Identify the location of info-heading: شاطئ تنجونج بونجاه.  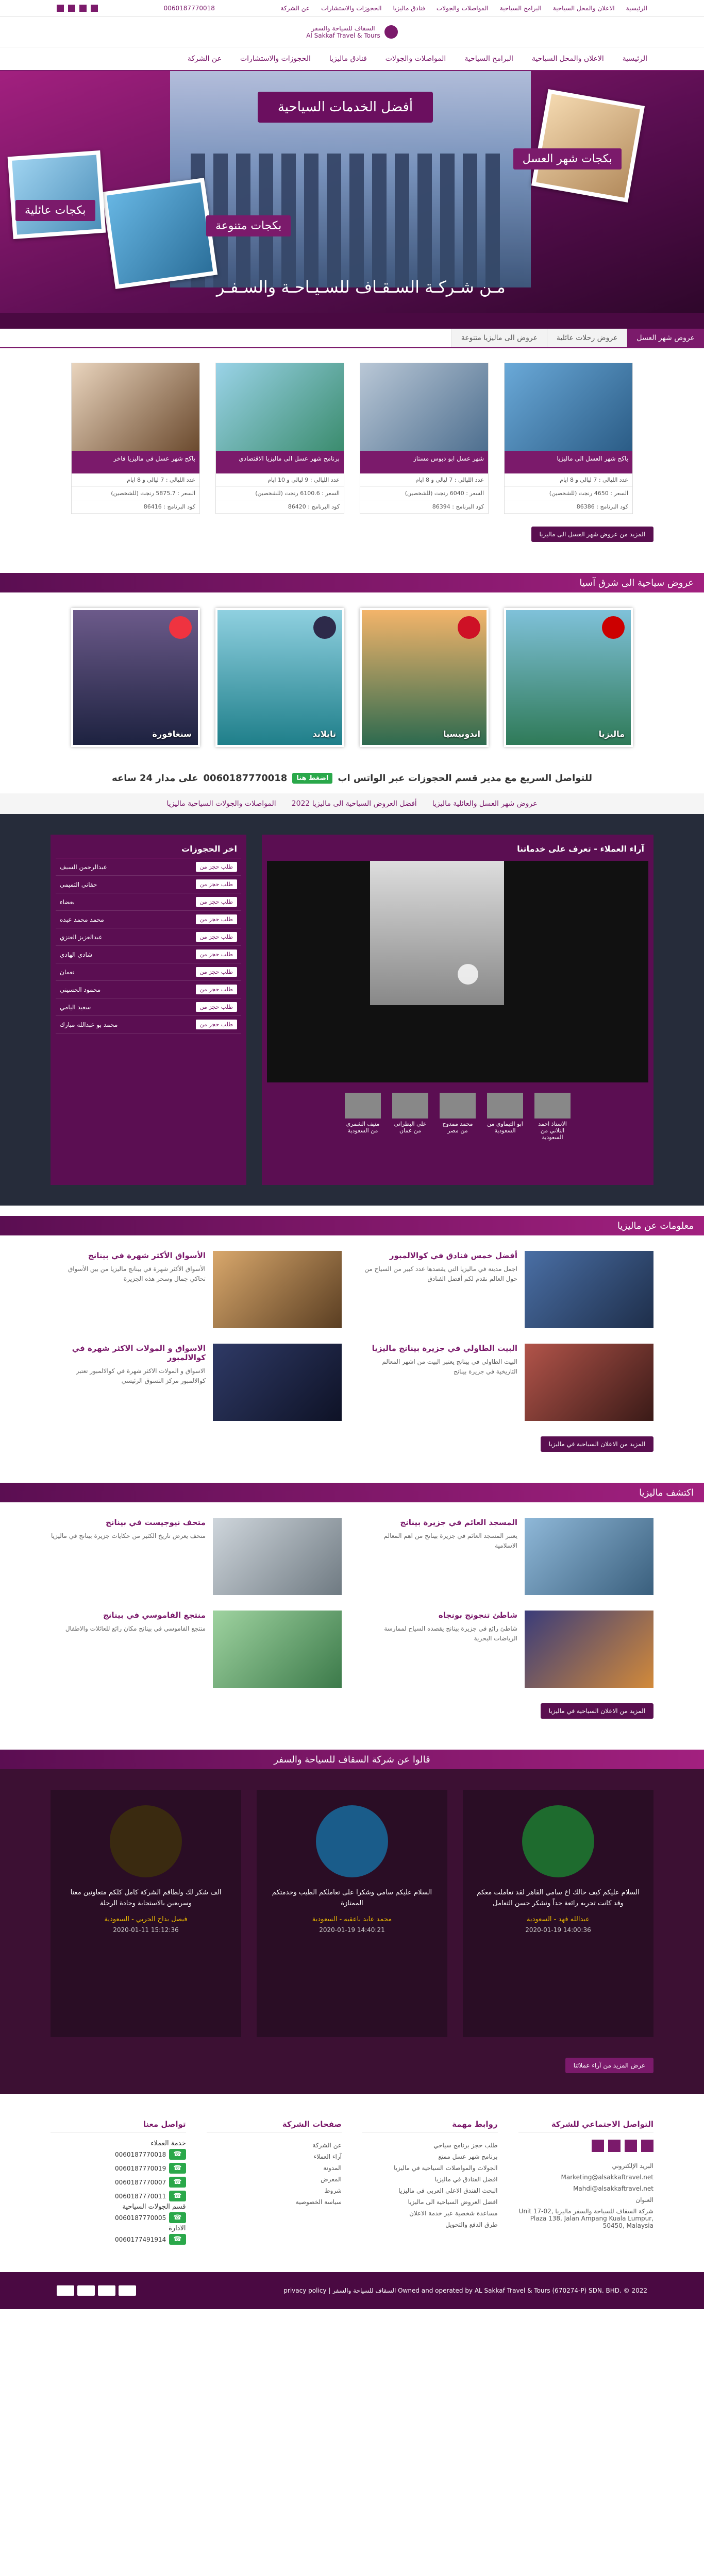
(440, 1615).